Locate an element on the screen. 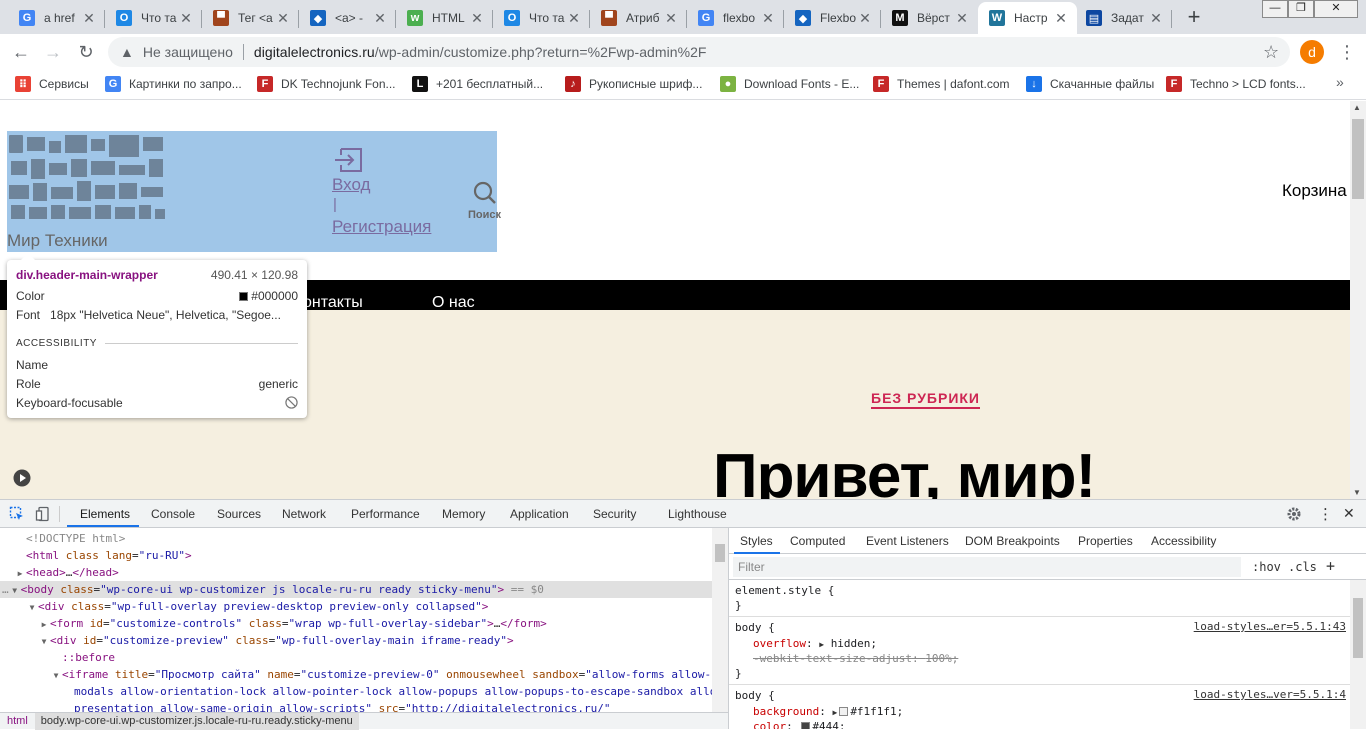 This screenshot has height=730, width=1366. browser-tab: ◆ <a> - ✕ is located at coordinates (347, 18).